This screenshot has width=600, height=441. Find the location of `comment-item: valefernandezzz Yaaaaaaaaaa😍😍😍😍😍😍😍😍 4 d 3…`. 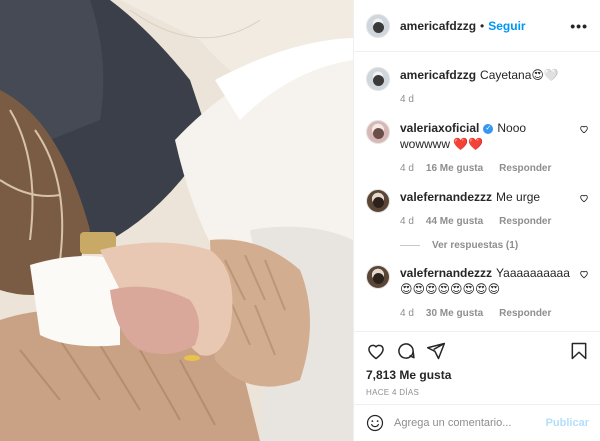

comment-item: valefernandezzz Yaaaaaaaaaa😍😍😍😍😍😍😍😍 4 d 3… is located at coordinates (477, 293).